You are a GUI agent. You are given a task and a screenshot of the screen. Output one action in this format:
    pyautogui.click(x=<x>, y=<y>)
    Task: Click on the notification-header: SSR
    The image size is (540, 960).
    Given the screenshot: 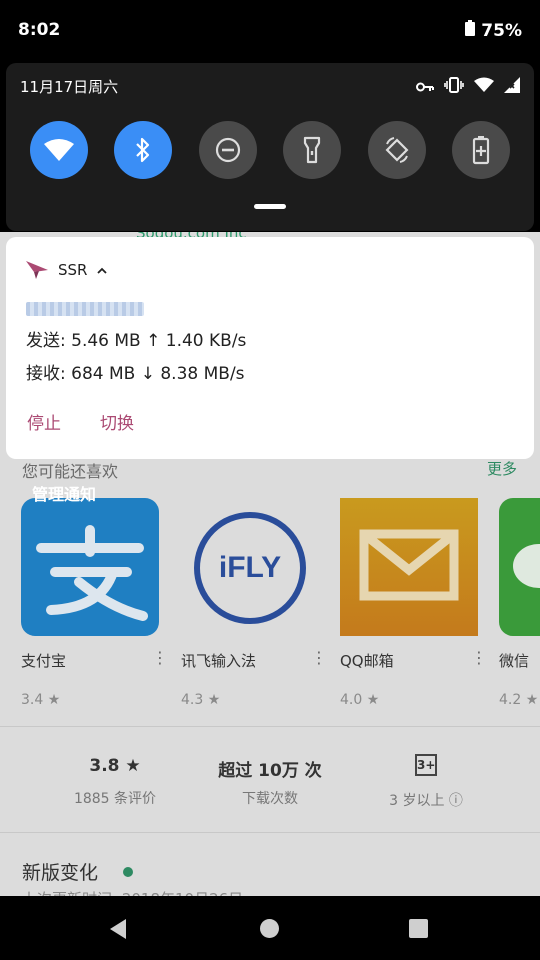 What is the action you would take?
    pyautogui.click(x=67, y=270)
    